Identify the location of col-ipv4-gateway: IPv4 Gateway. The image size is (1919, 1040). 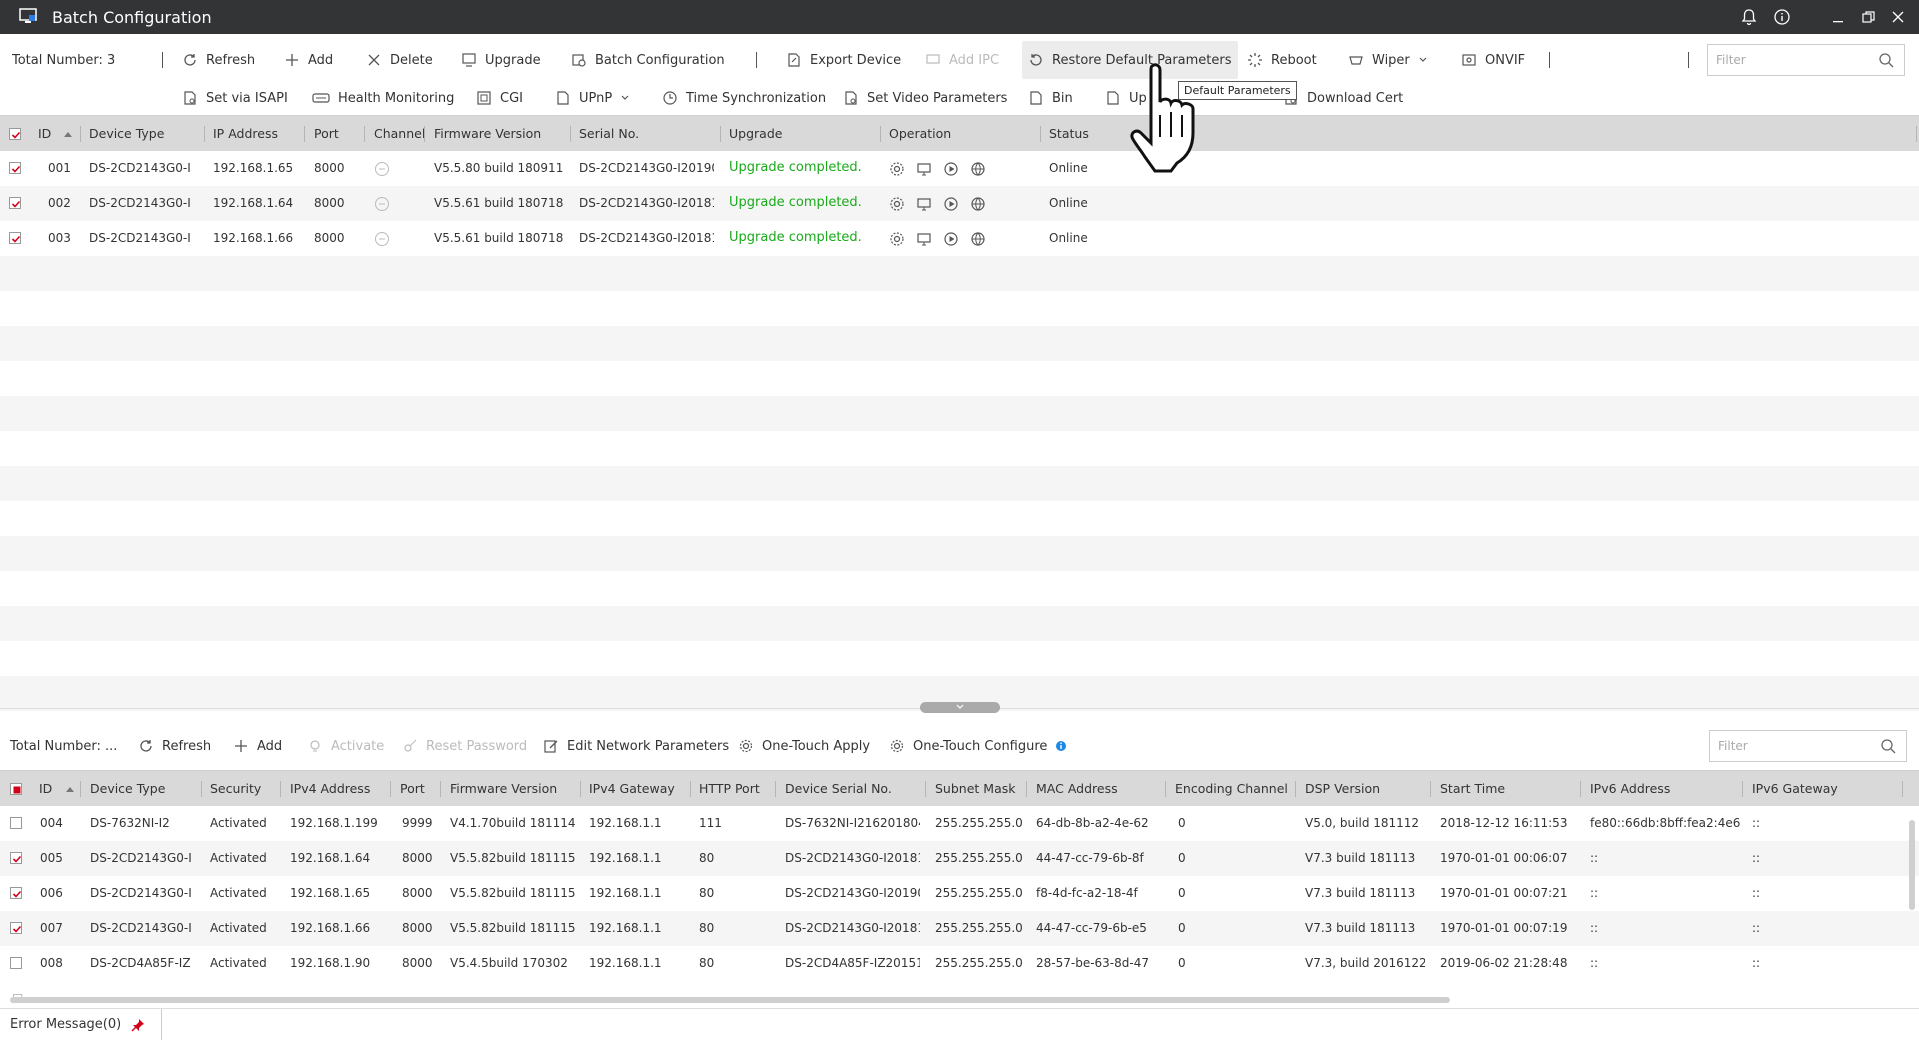
(632, 788).